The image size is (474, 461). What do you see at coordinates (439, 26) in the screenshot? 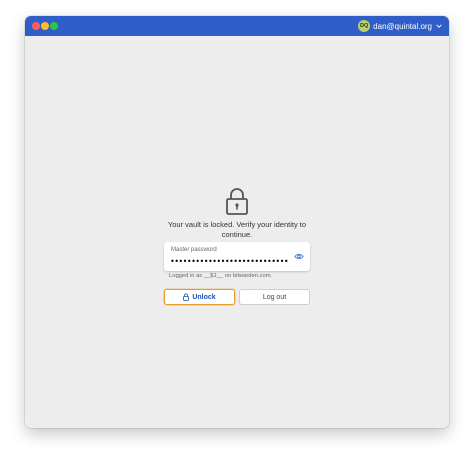
I see `chevron-down-icon` at bounding box center [439, 26].